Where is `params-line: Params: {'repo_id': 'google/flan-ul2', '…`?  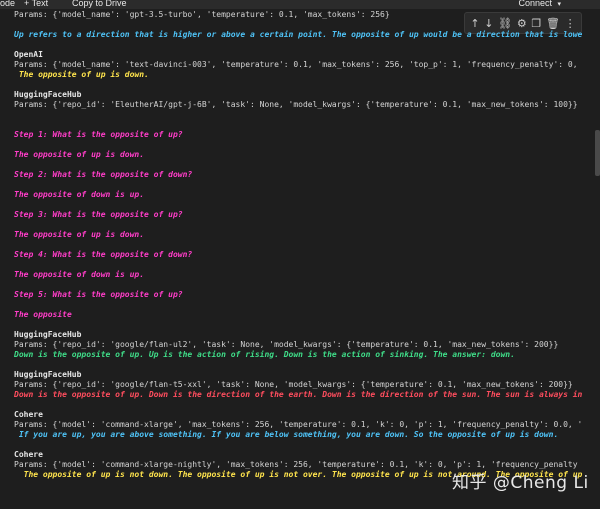 params-line: Params: {'repo_id': 'google/flan-ul2', '… is located at coordinates (286, 344).